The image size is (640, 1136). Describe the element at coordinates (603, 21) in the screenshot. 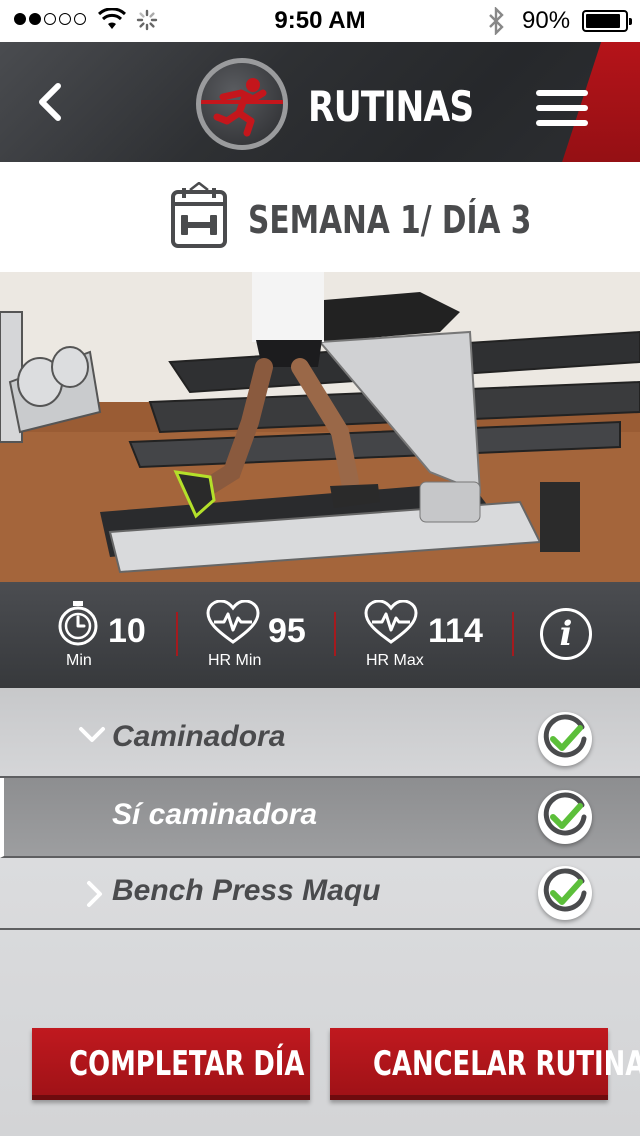

I see `battery-fill` at that location.